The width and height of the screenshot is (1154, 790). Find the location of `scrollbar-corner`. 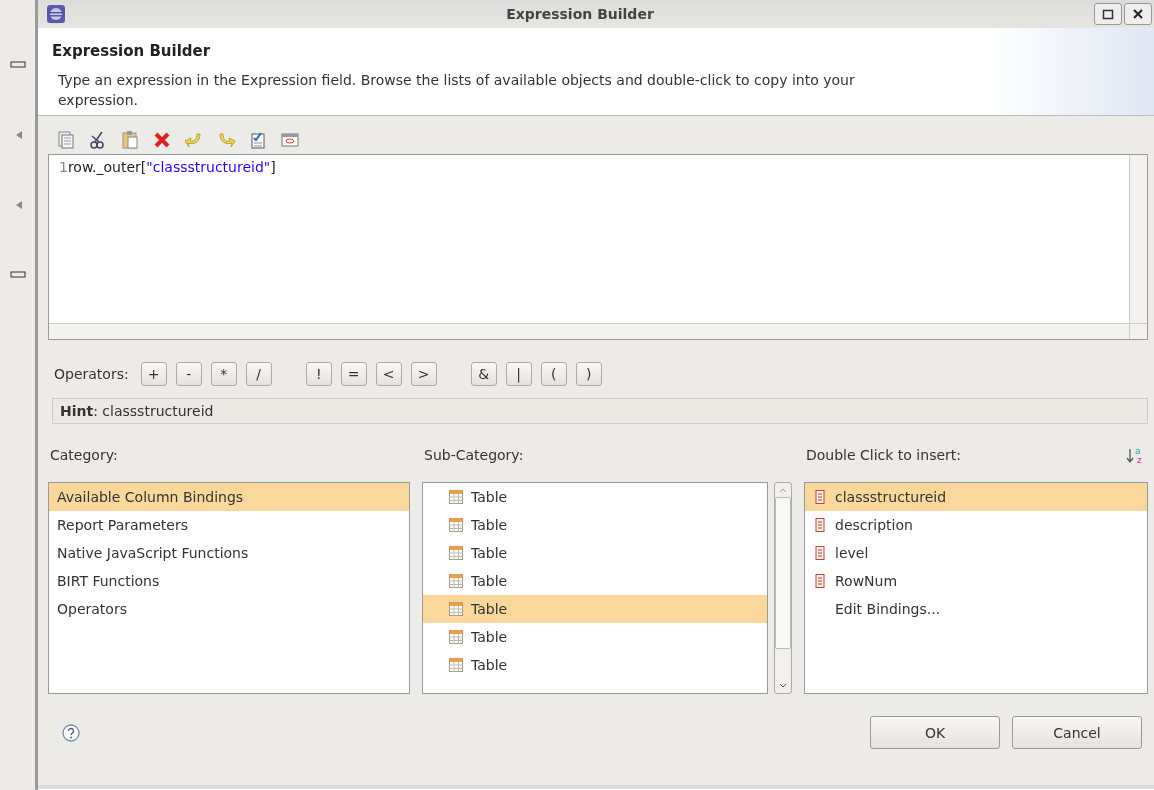

scrollbar-corner is located at coordinates (1138, 331).